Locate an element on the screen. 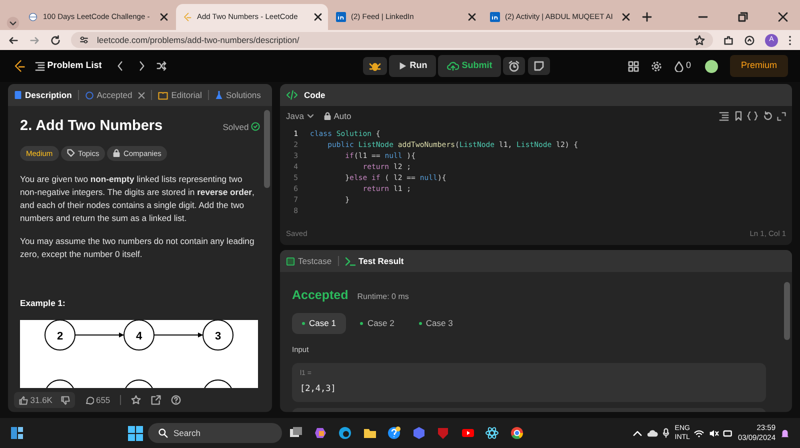  mode-label: Auto is located at coordinates (343, 116).